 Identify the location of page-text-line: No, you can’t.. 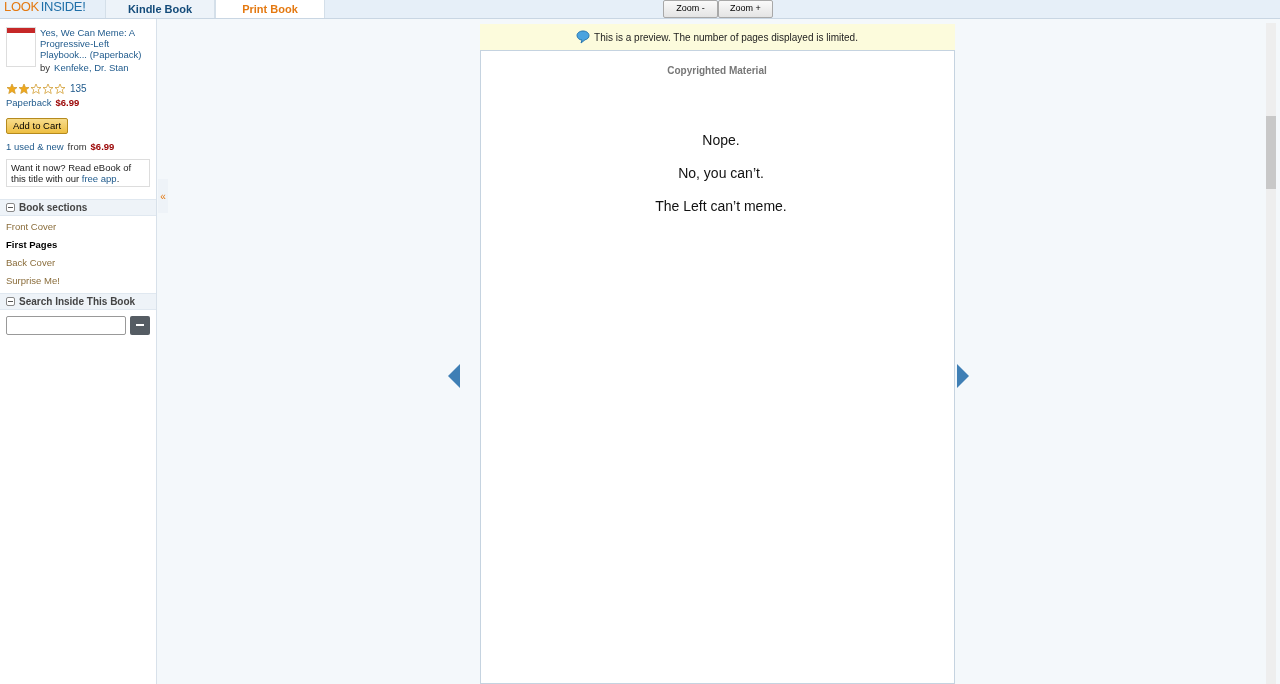
(721, 173).